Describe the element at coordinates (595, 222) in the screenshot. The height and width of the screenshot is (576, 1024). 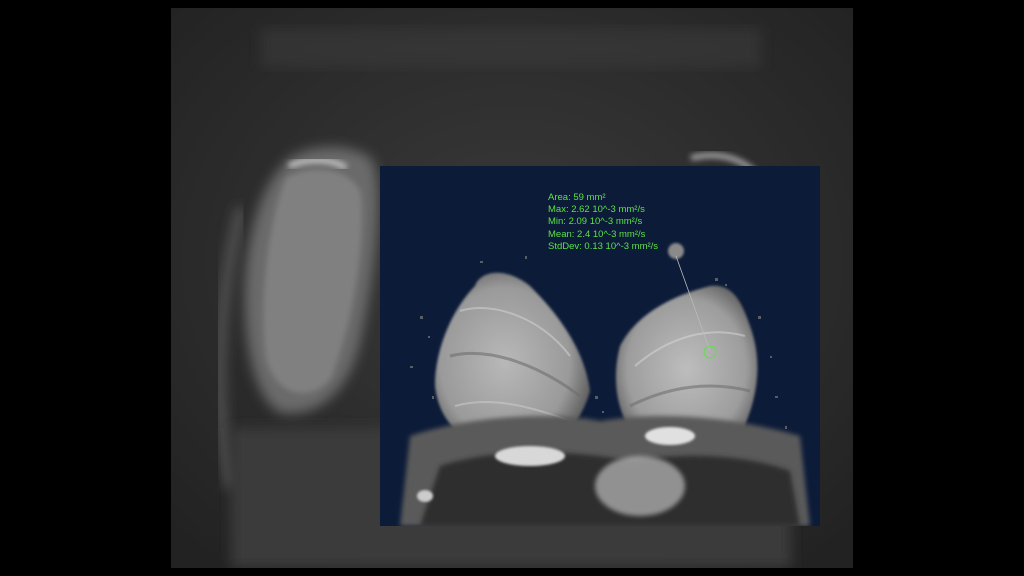
I see `roi-min-label: Min: 2.09 10^-3 mm²/s` at that location.